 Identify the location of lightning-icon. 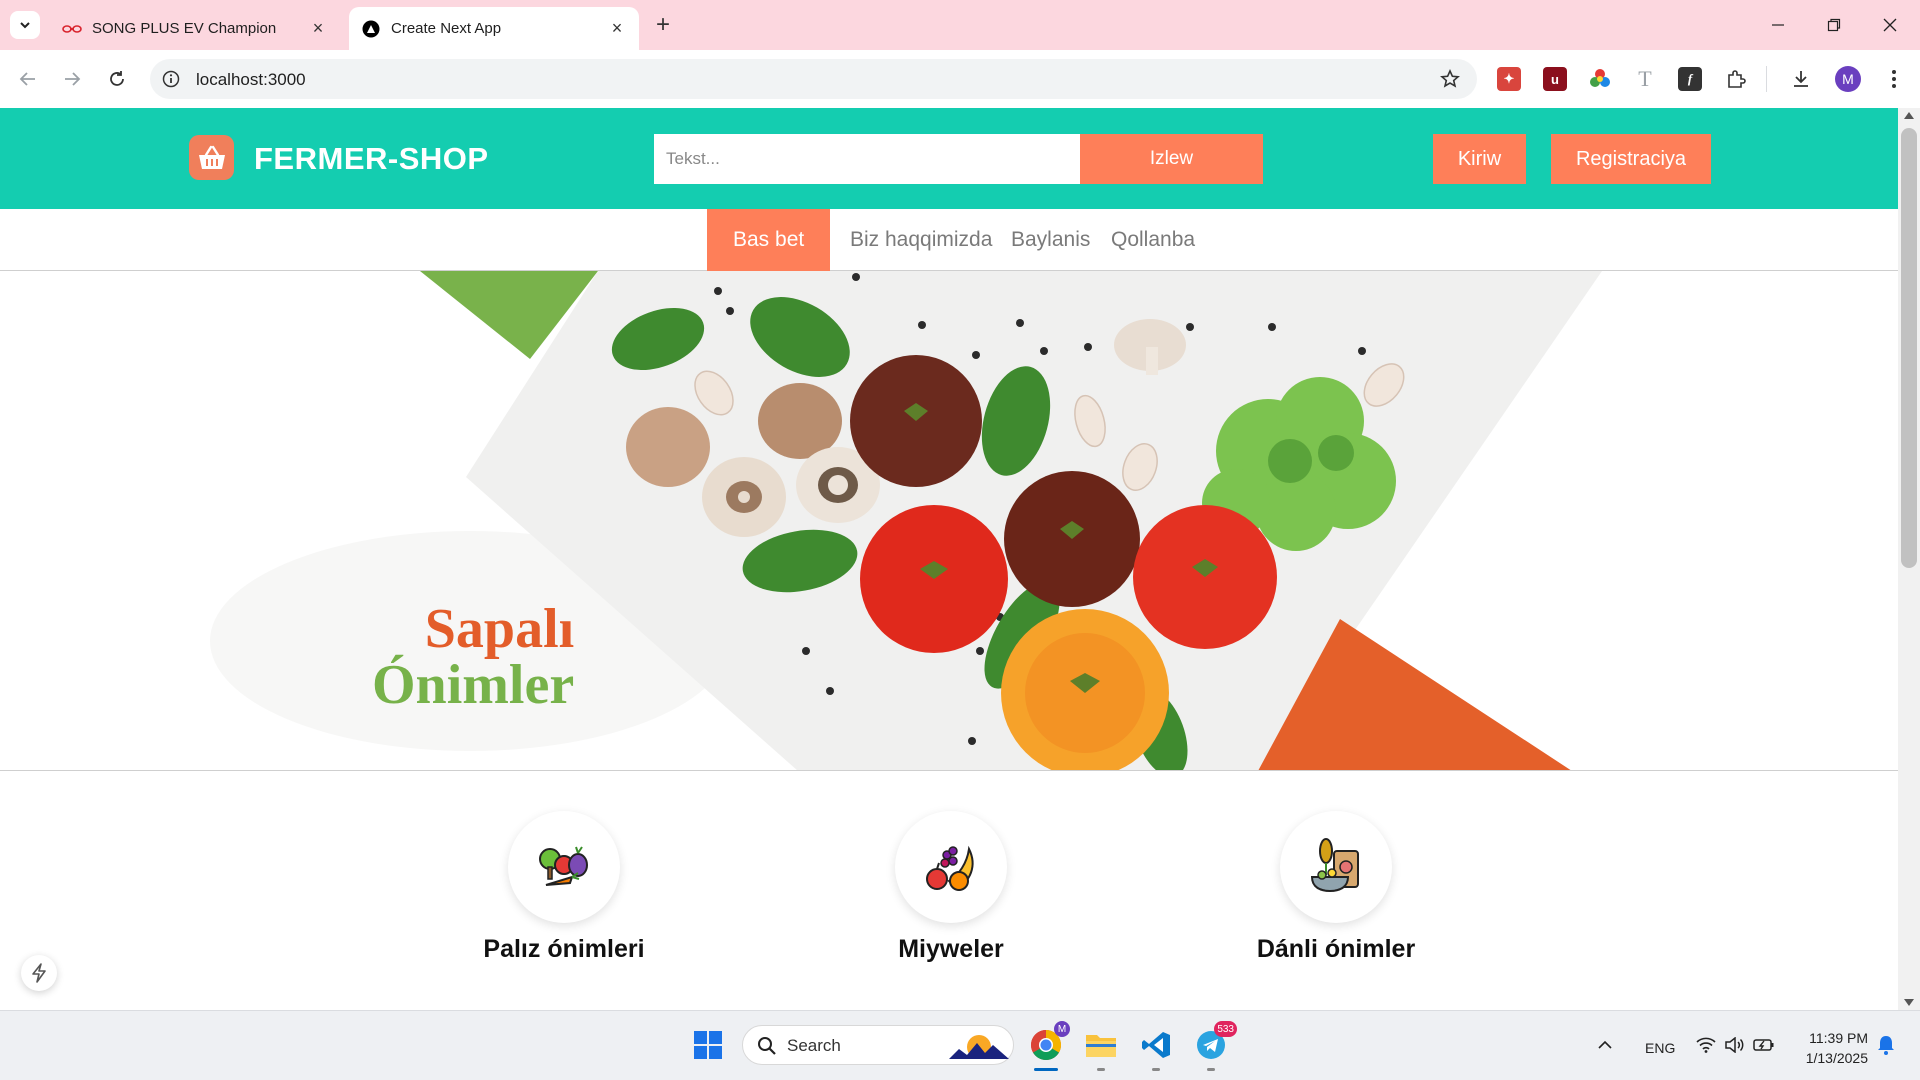
(39, 973).